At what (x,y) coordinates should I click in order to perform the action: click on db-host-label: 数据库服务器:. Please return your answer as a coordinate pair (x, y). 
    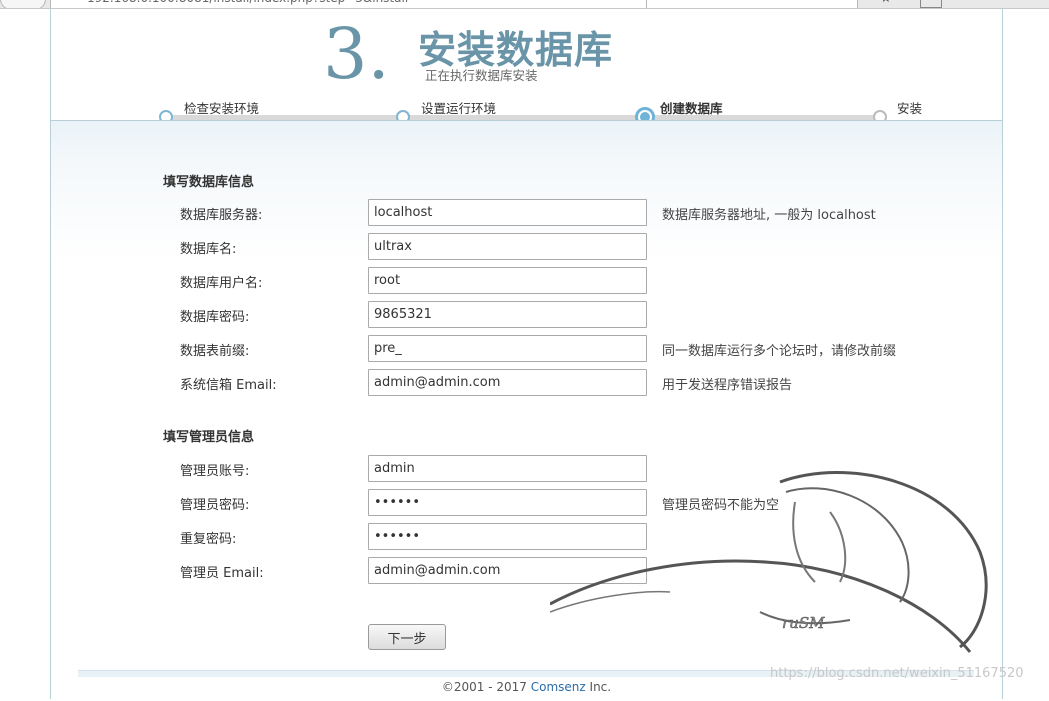
    Looking at the image, I should click on (221, 215).